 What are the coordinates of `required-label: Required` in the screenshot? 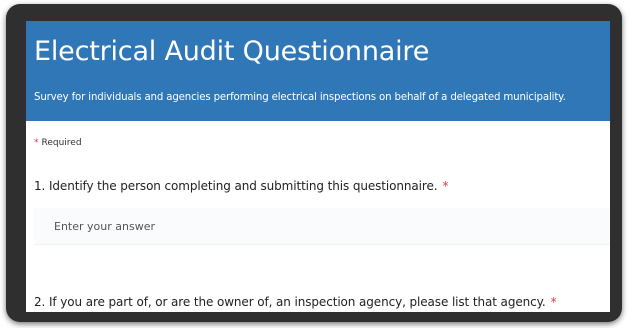 It's located at (61, 143).